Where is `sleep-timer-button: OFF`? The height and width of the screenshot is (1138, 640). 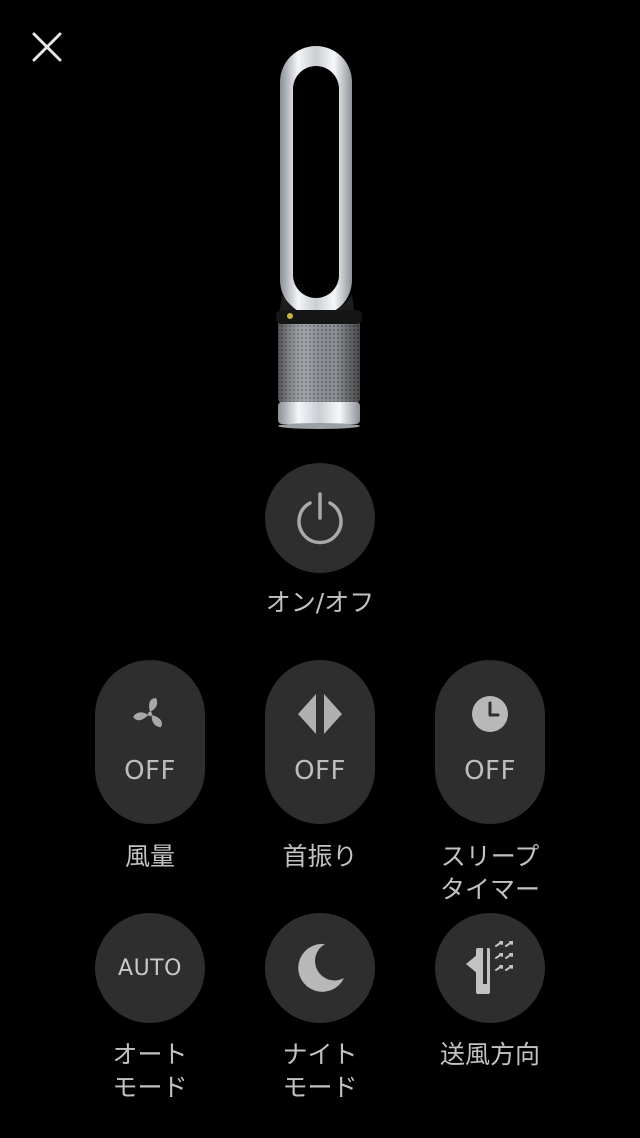
sleep-timer-button: OFF is located at coordinates (490, 742).